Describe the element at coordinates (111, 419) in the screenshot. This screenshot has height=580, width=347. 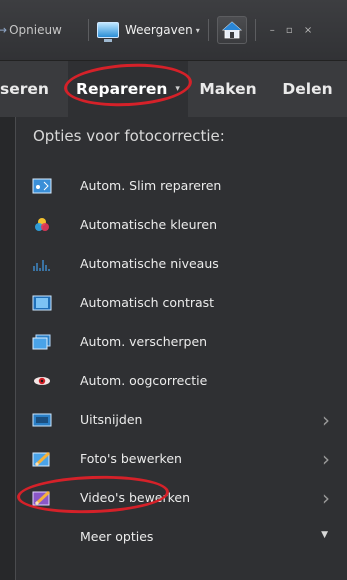
I see `menu-item-label: Uitsnijden` at that location.